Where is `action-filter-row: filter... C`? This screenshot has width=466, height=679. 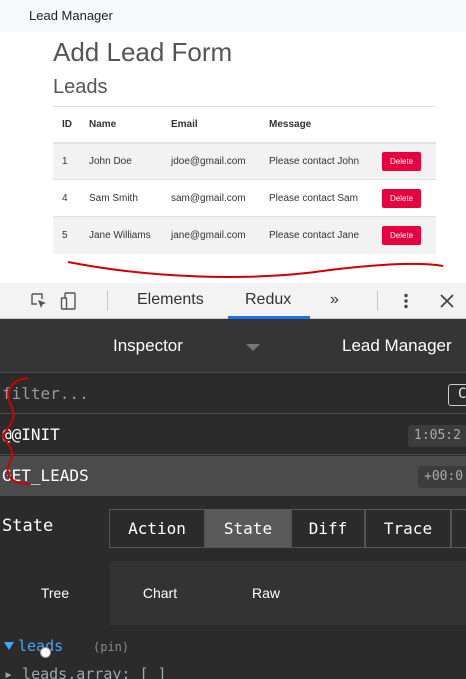
action-filter-row: filter... C is located at coordinates (233, 394).